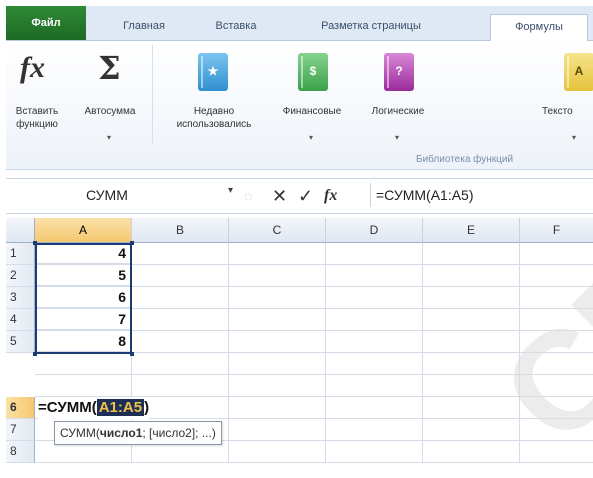 This screenshot has width=593, height=478. Describe the element at coordinates (313, 72) in the screenshot. I see `financial-book-icon: $` at that location.